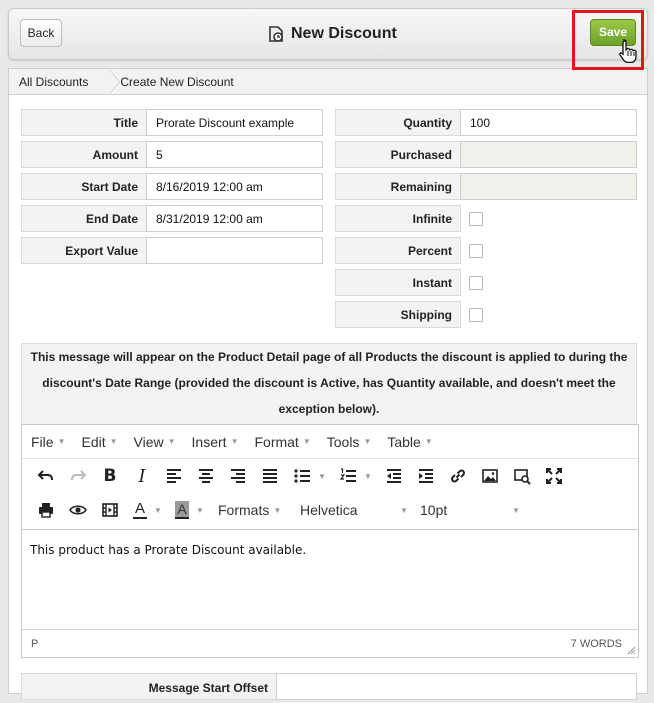 This screenshot has height=703, width=654. I want to click on menu-file-label: File, so click(42, 441).